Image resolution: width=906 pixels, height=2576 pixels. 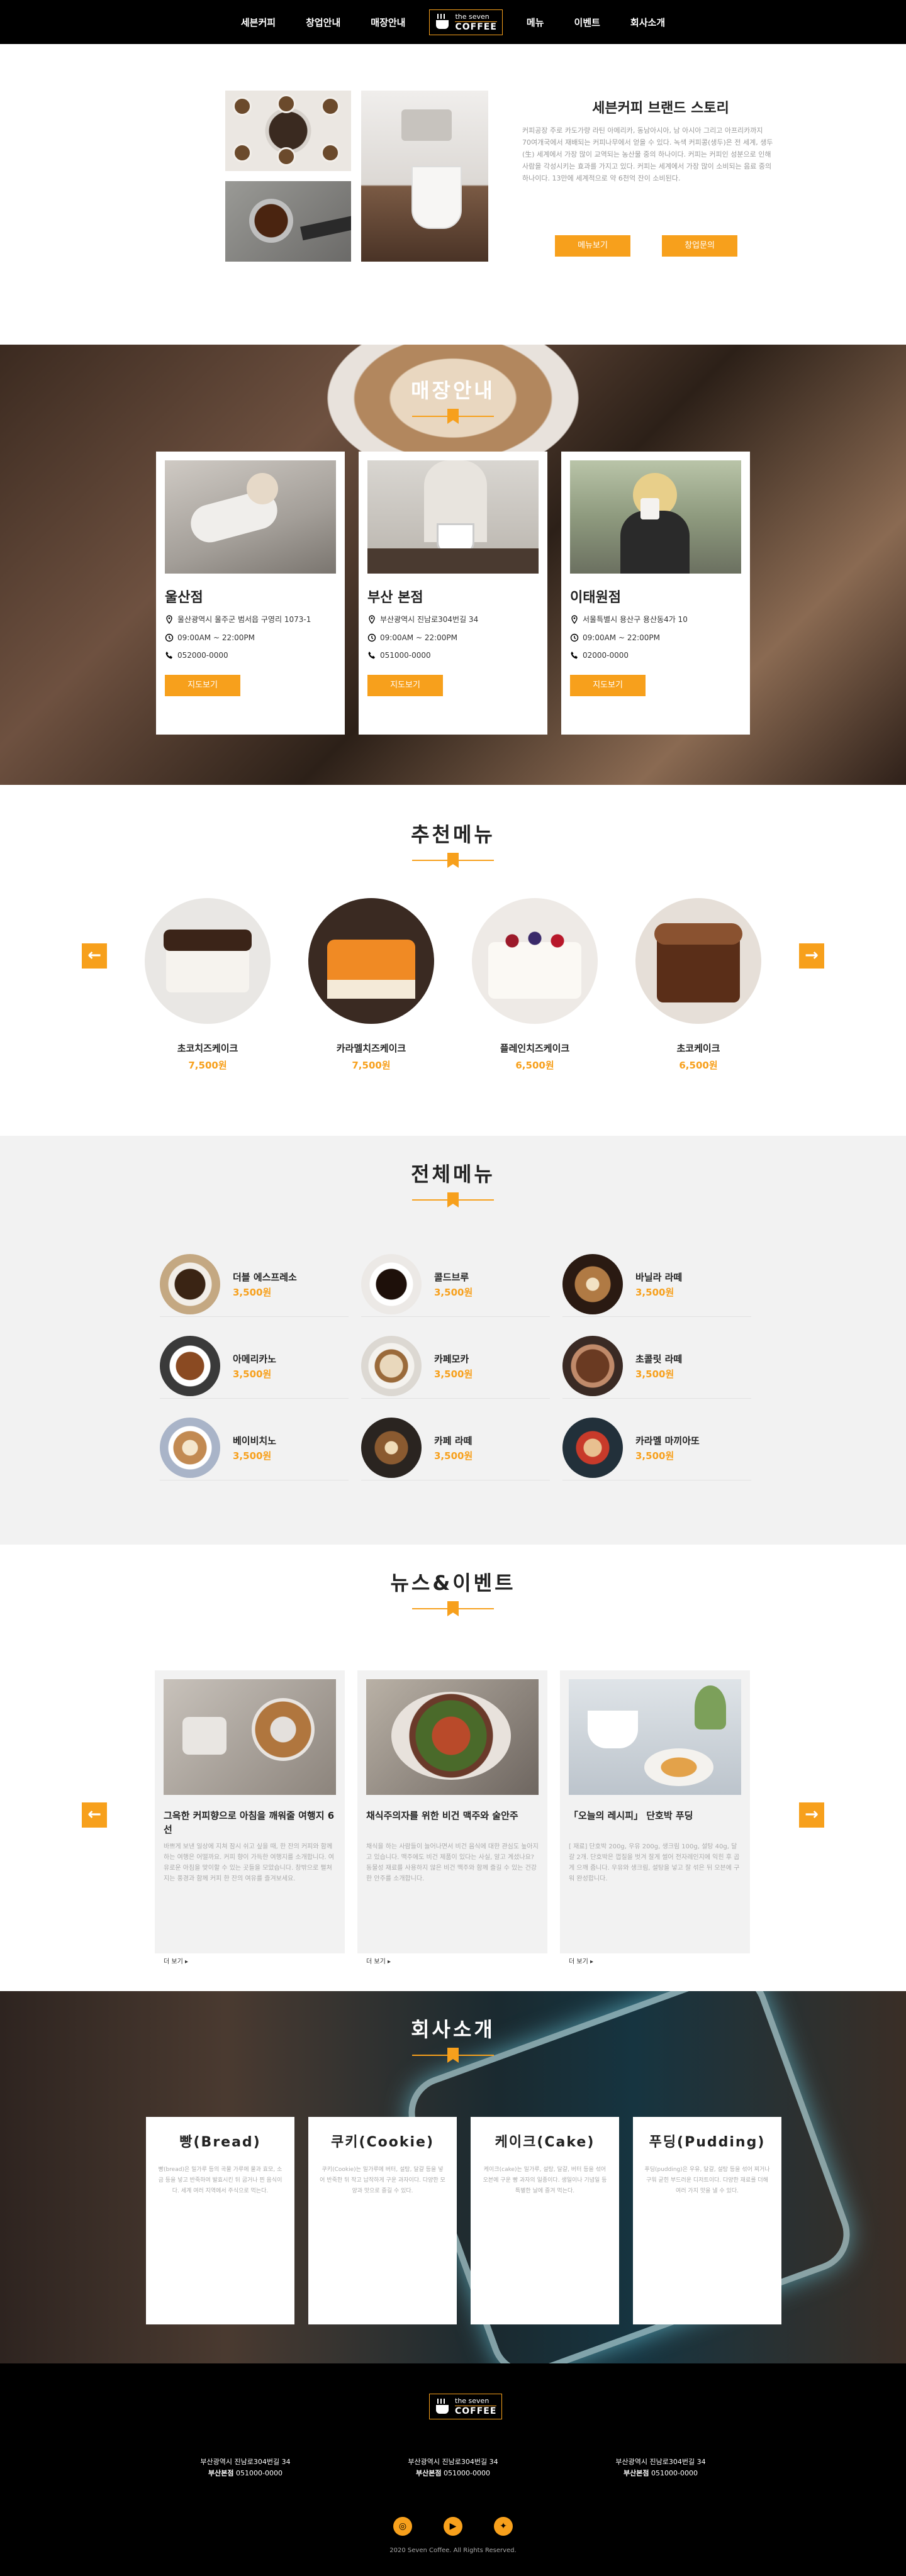 I want to click on store-name: 이태원점, so click(x=595, y=598).